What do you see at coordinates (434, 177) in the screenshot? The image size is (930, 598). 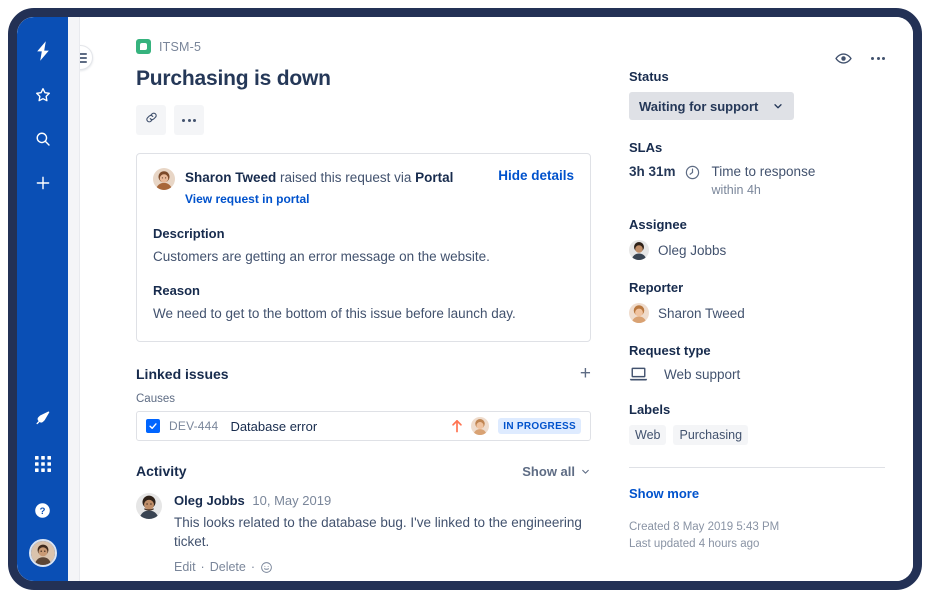 I see `request-channel: Portal` at bounding box center [434, 177].